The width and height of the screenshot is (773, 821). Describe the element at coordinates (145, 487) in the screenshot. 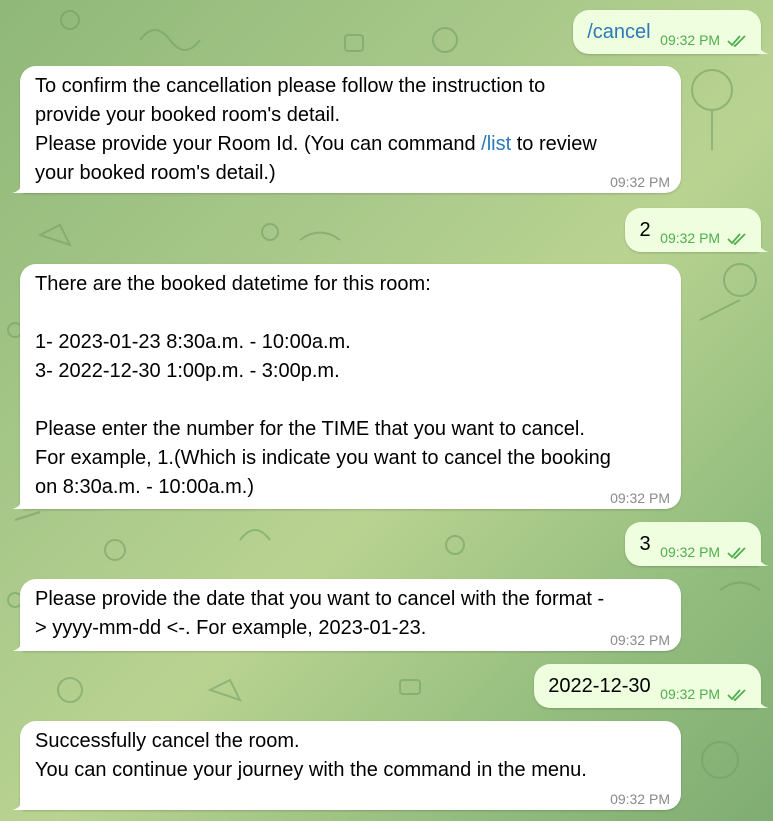

I see `message-text: on 8:30a.m. - 10:00a.m.)` at that location.